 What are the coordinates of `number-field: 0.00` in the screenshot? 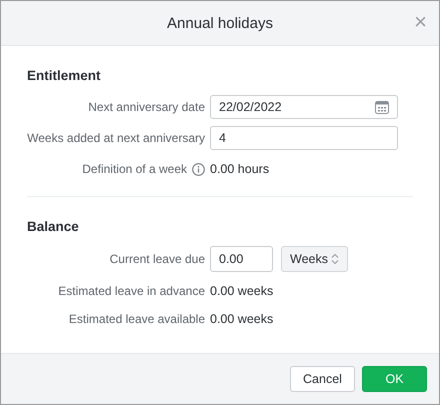 It's located at (241, 259).